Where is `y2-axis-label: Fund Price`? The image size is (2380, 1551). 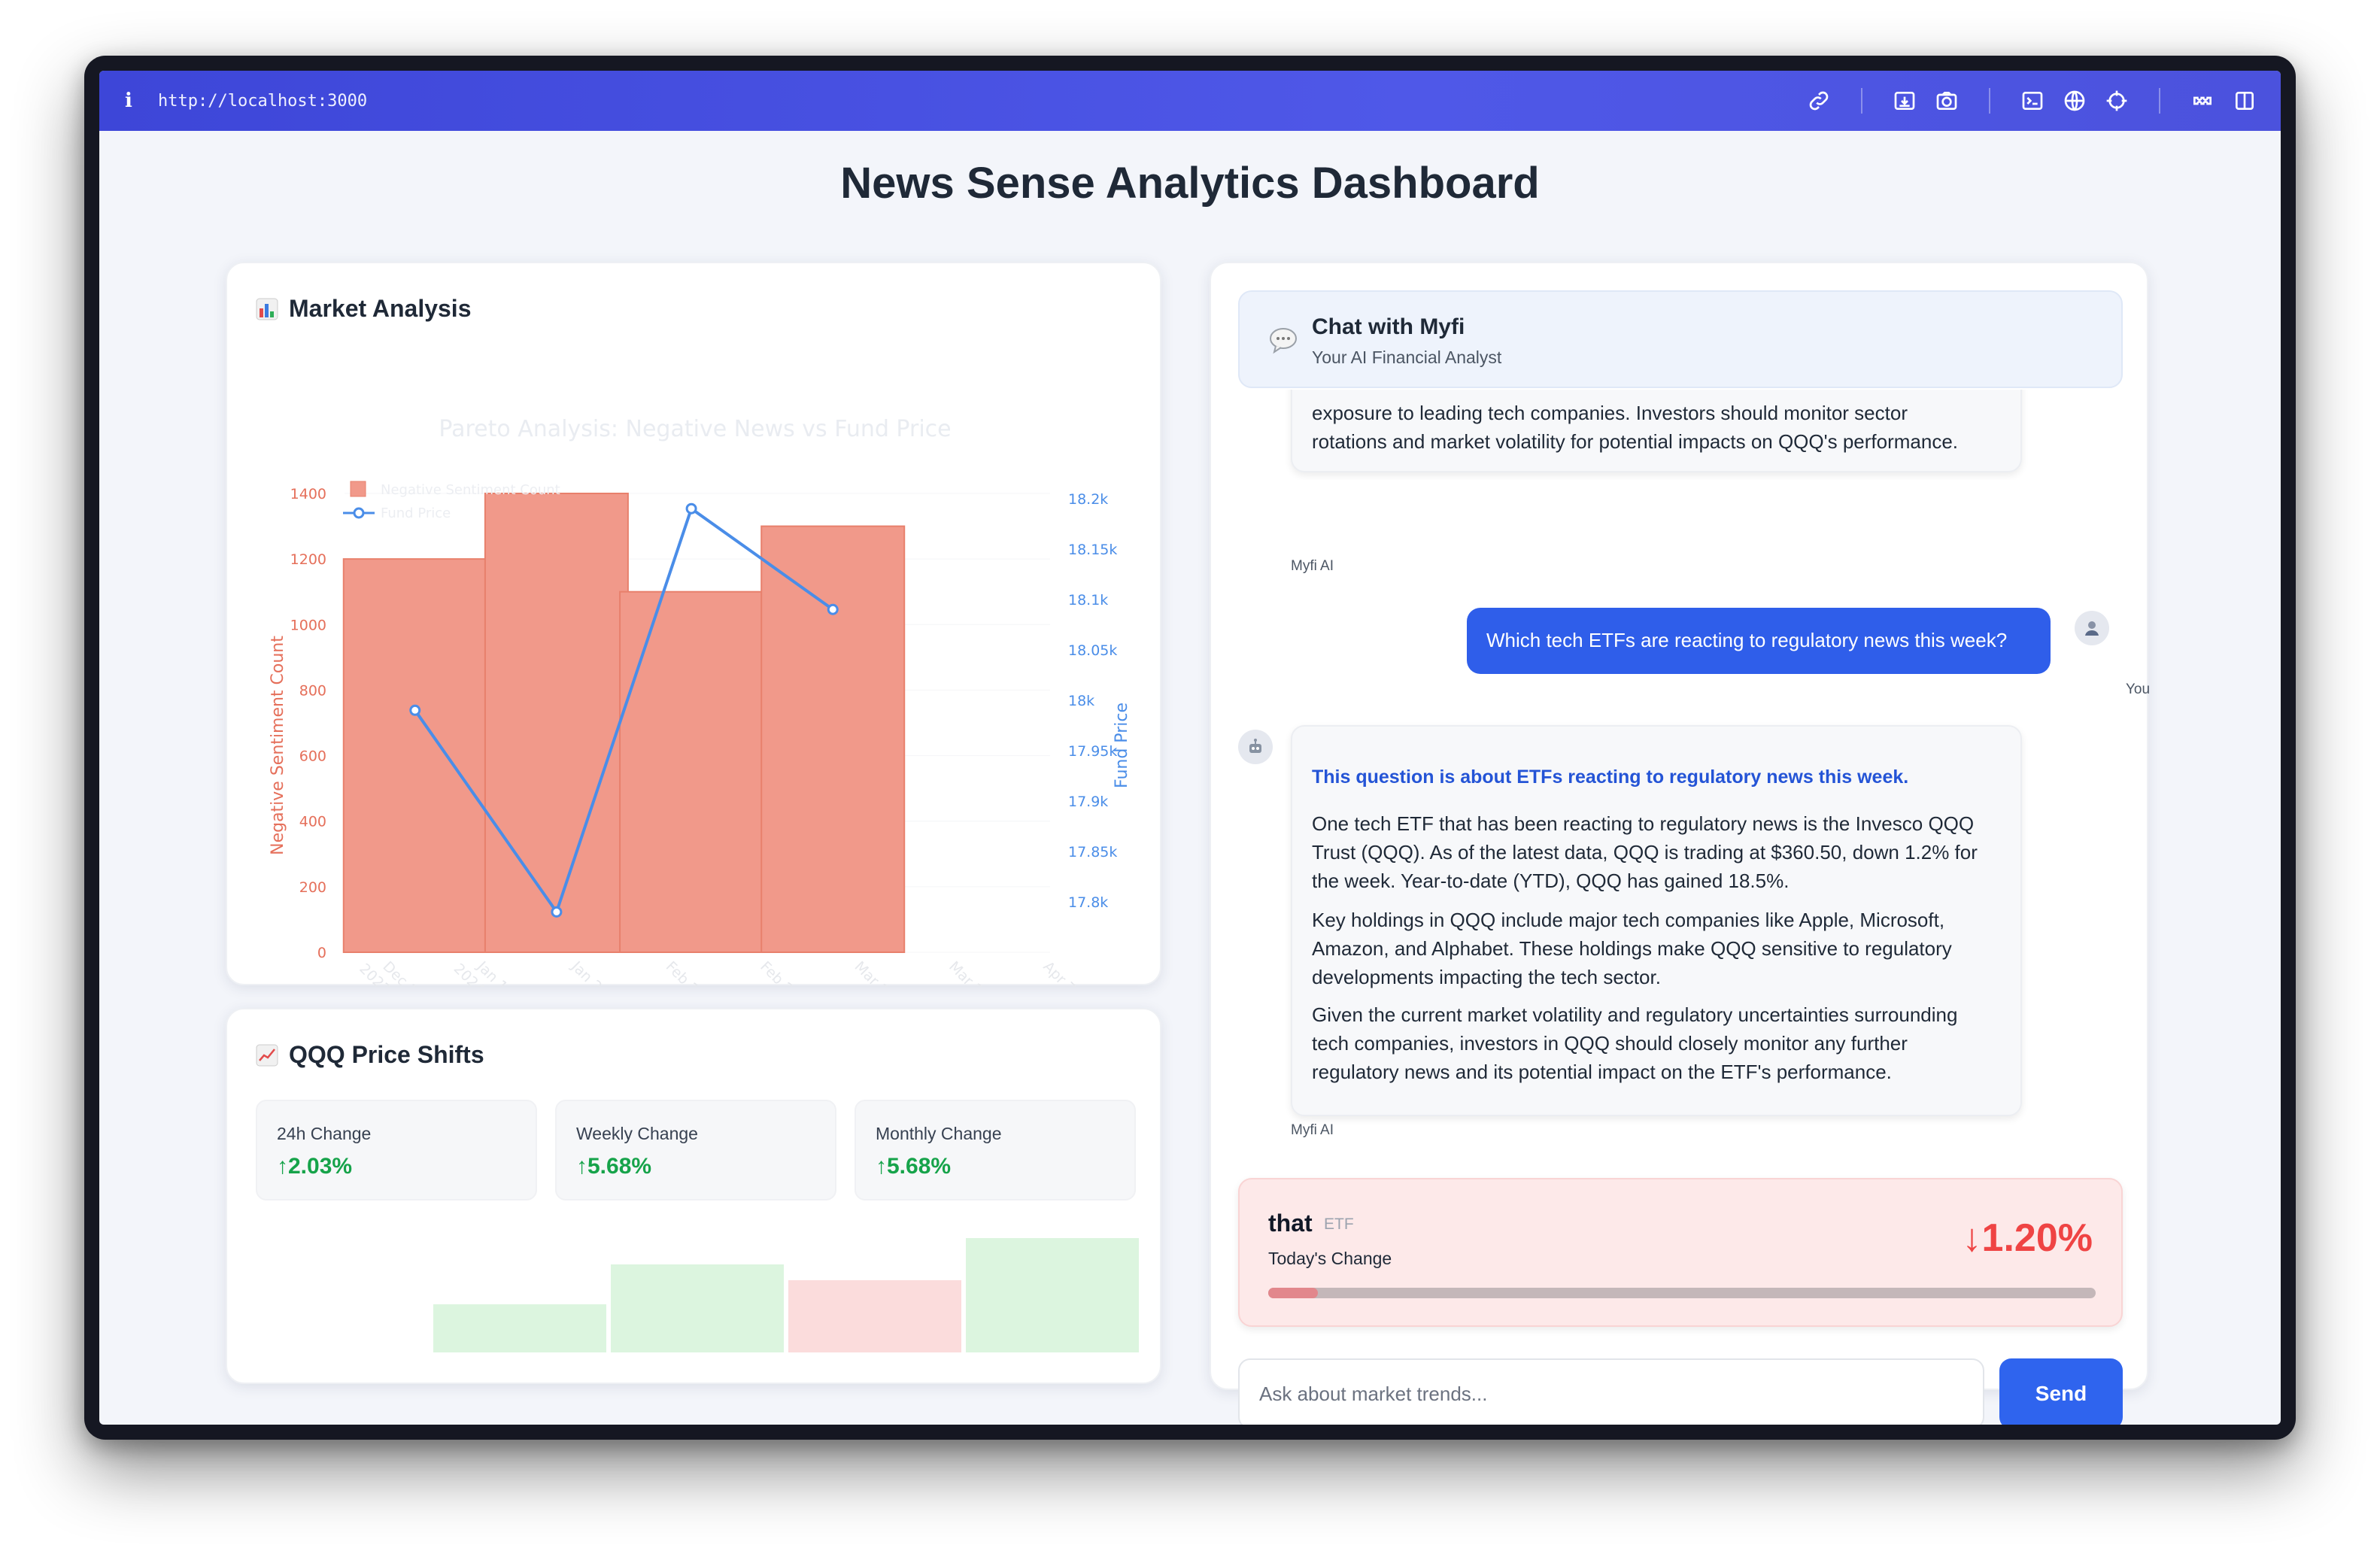 y2-axis-label: Fund Price is located at coordinates (1122, 746).